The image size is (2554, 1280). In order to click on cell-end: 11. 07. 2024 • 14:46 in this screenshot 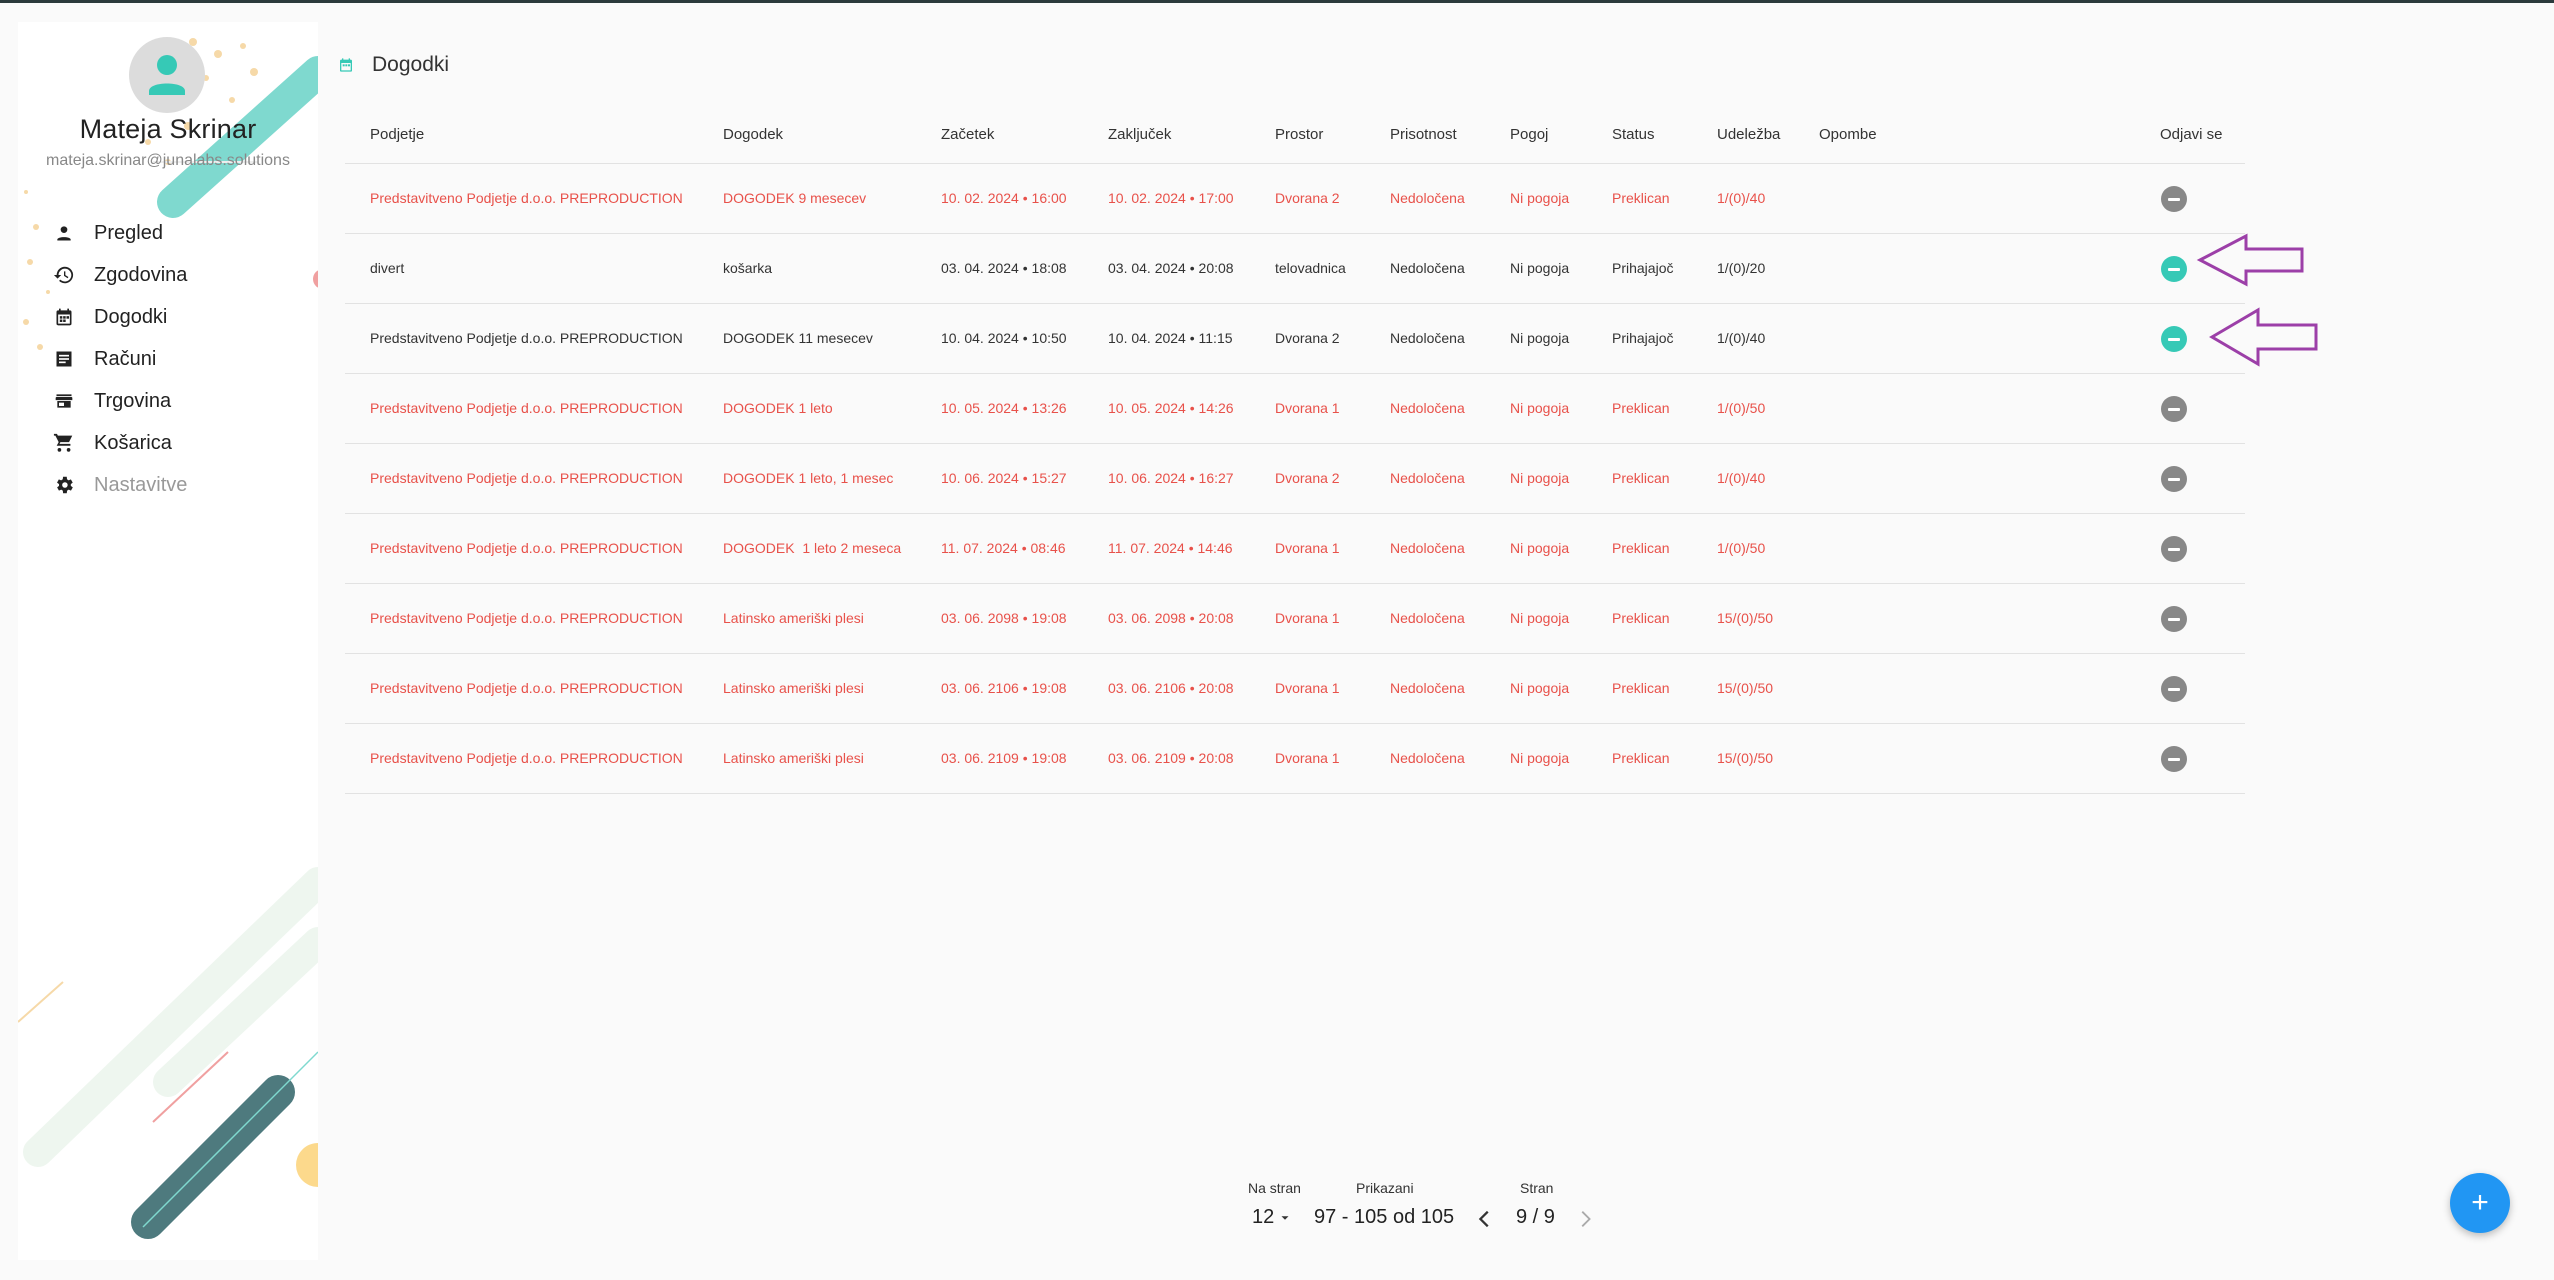, I will do `click(1170, 548)`.